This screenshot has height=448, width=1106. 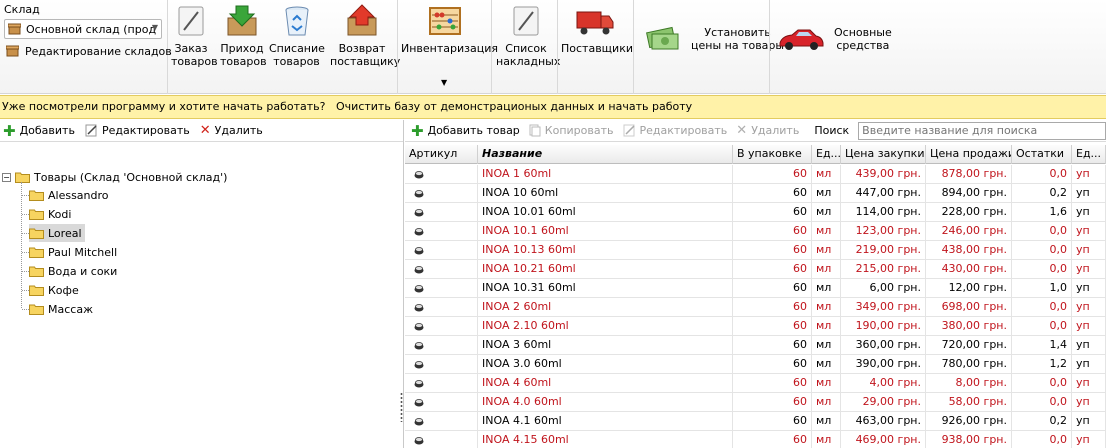 What do you see at coordinates (191, 21) in the screenshot?
I see `pencil-note-icon` at bounding box center [191, 21].